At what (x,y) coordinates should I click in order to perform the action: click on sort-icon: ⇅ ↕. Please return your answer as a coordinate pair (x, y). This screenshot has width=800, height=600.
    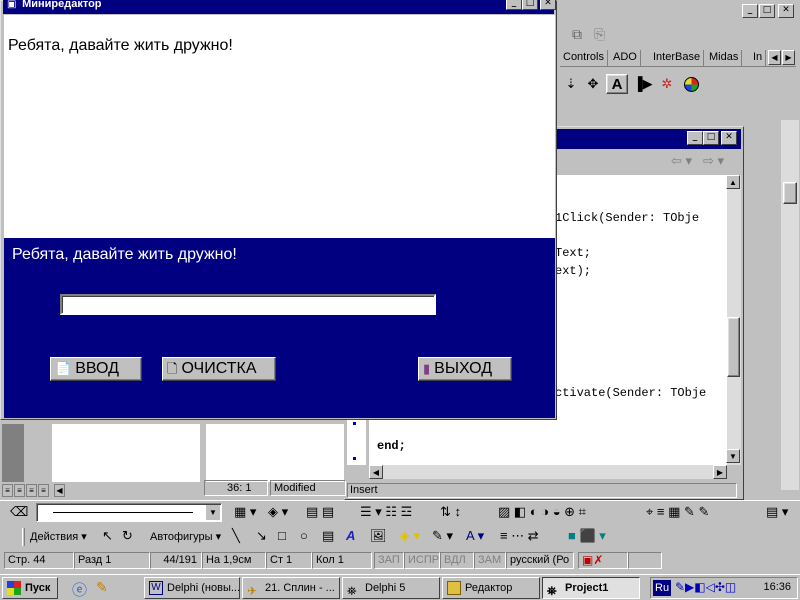
    Looking at the image, I should click on (450, 512).